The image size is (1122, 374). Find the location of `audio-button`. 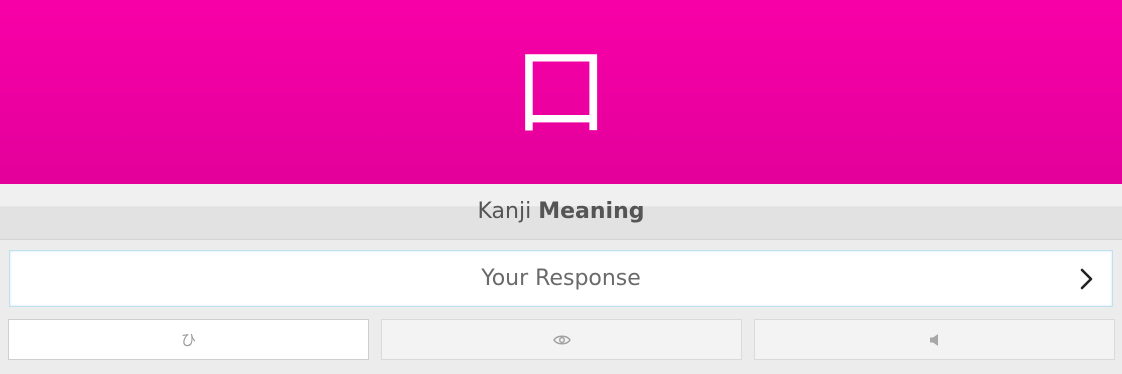

audio-button is located at coordinates (934, 339).